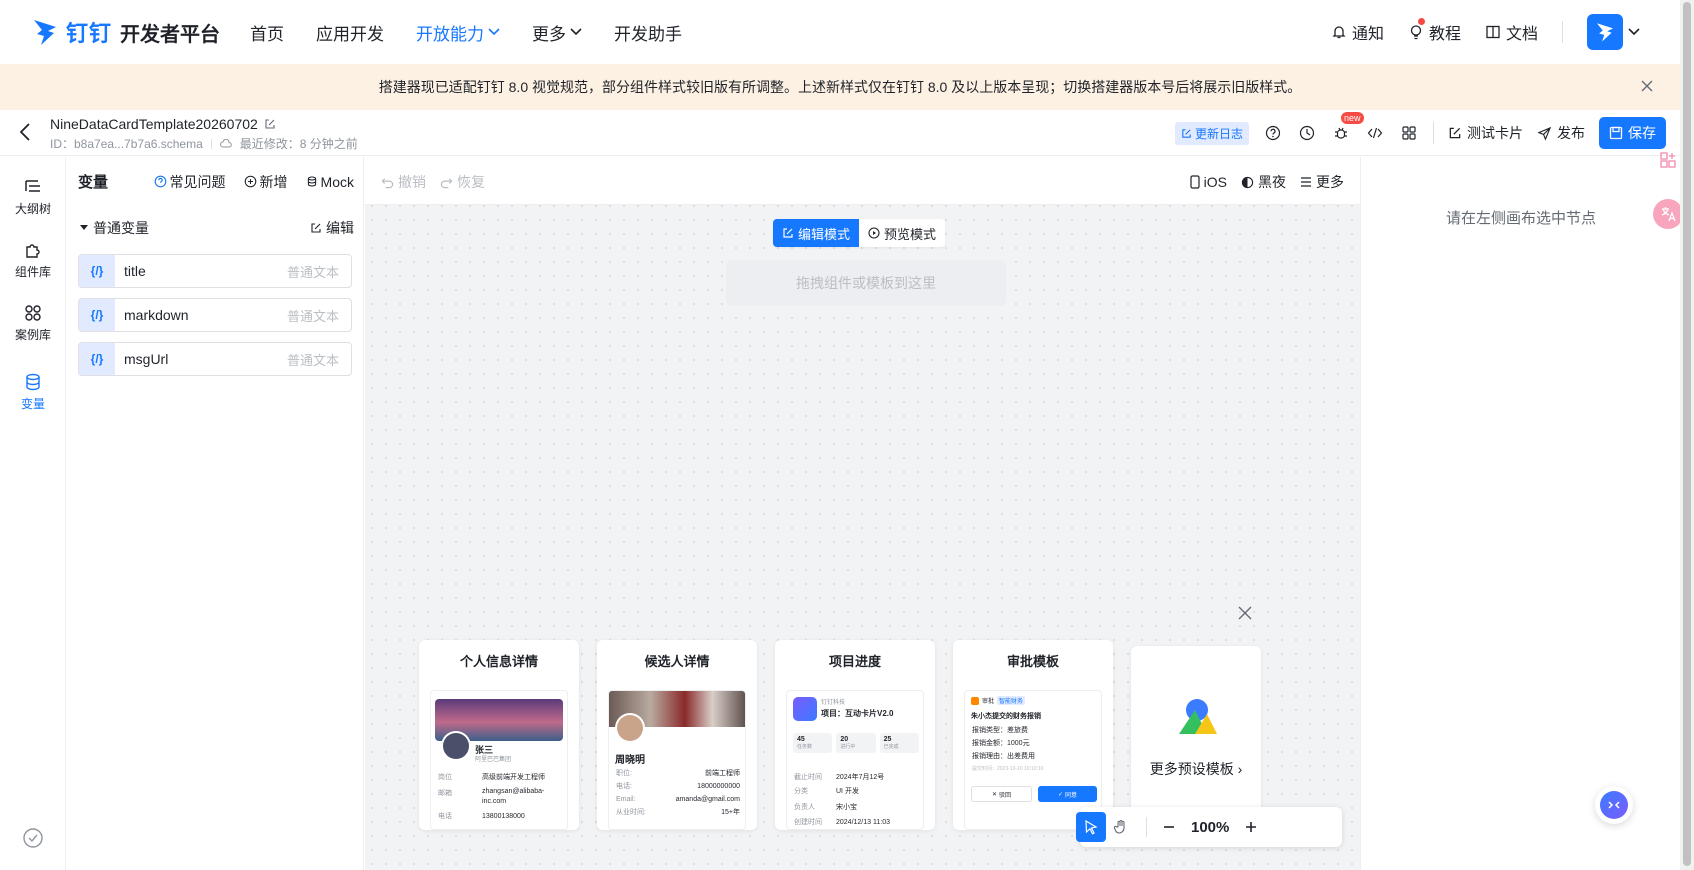 This screenshot has width=1694, height=870. Describe the element at coordinates (1091, 827) in the screenshot. I see `select-tool` at that location.